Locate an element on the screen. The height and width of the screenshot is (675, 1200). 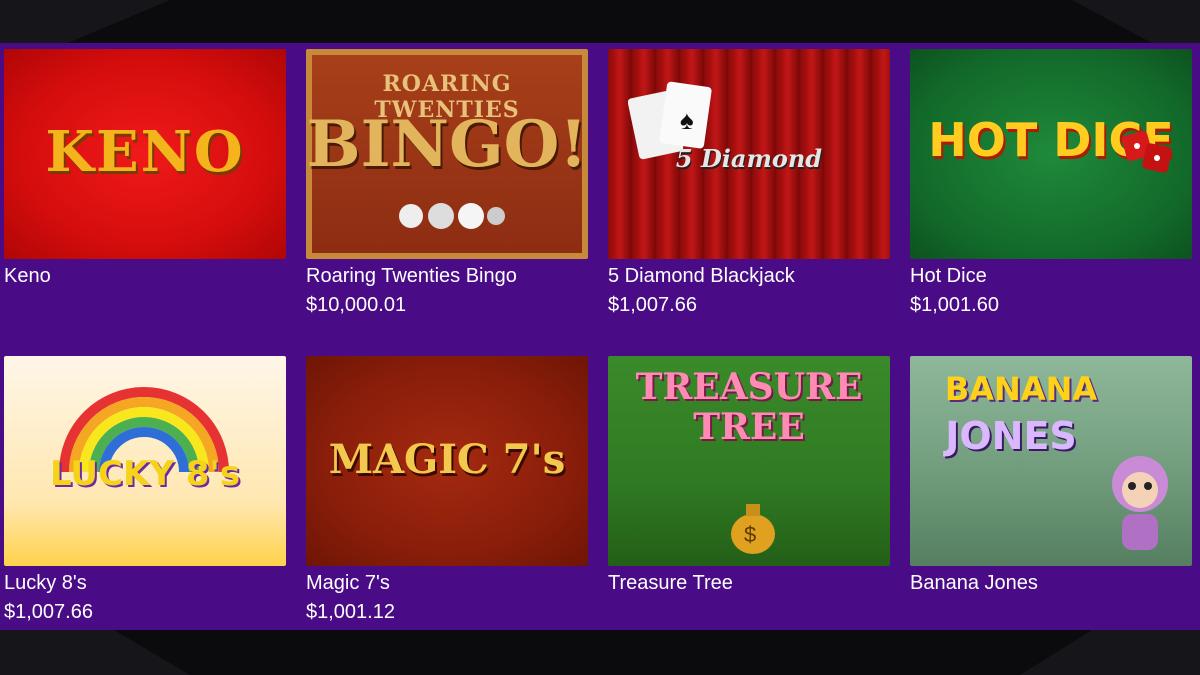
jackpot-amount: $10,000.01 is located at coordinates (356, 305).